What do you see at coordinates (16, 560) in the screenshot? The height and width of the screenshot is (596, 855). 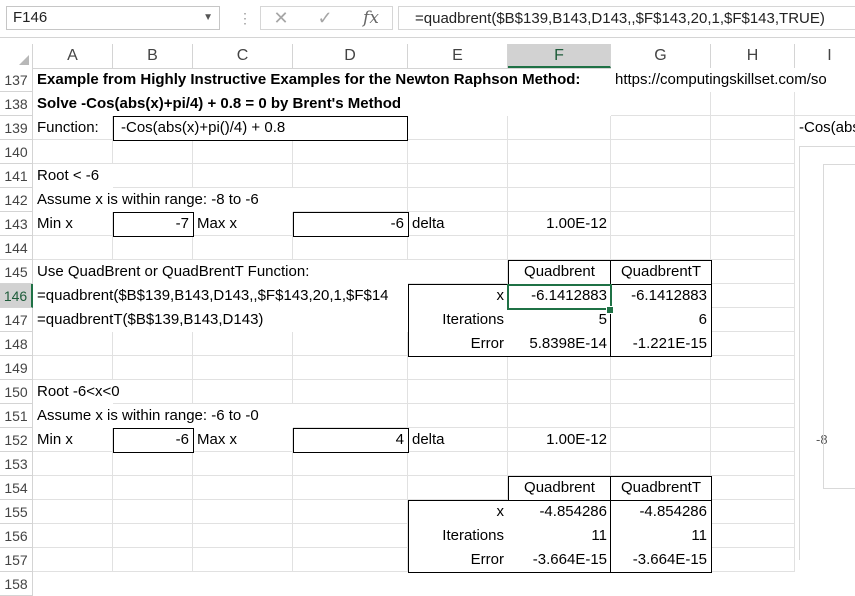 I see `row-header: 157` at bounding box center [16, 560].